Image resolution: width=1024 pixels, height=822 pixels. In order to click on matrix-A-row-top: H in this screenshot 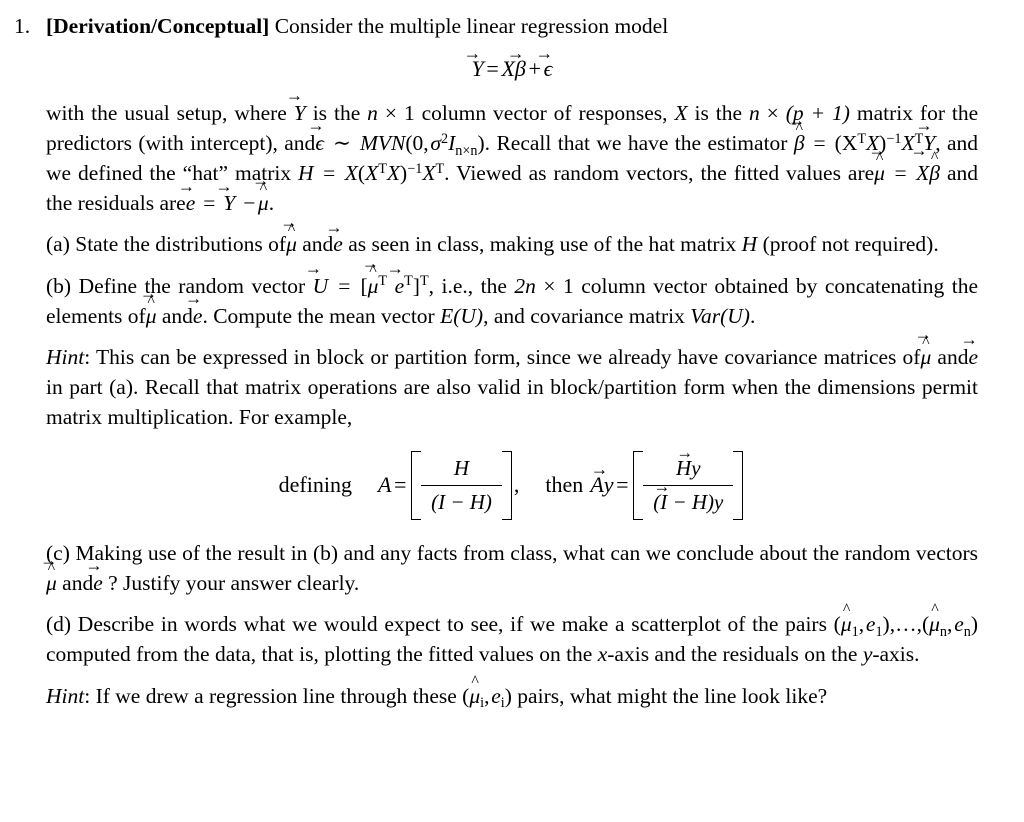, I will do `click(461, 470)`.